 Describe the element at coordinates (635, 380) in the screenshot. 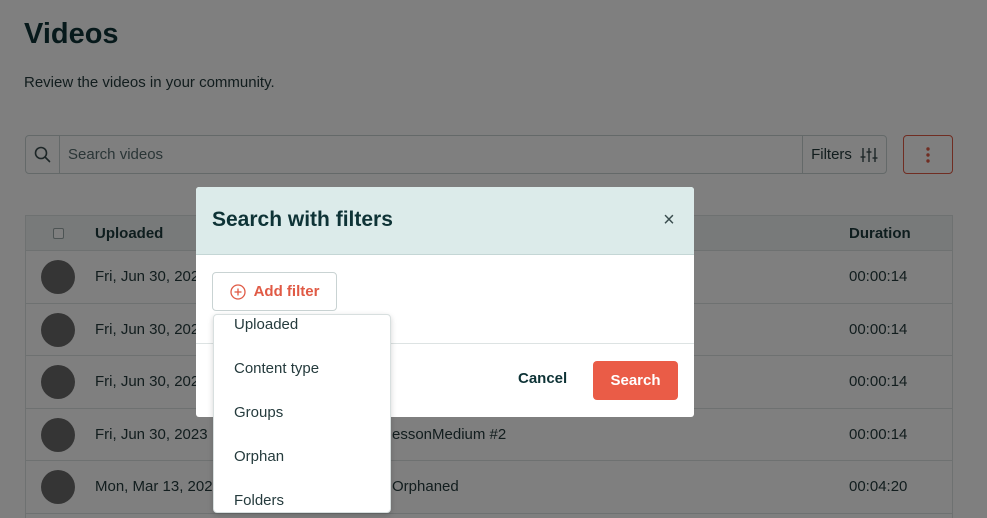

I see `search-button: Search` at that location.